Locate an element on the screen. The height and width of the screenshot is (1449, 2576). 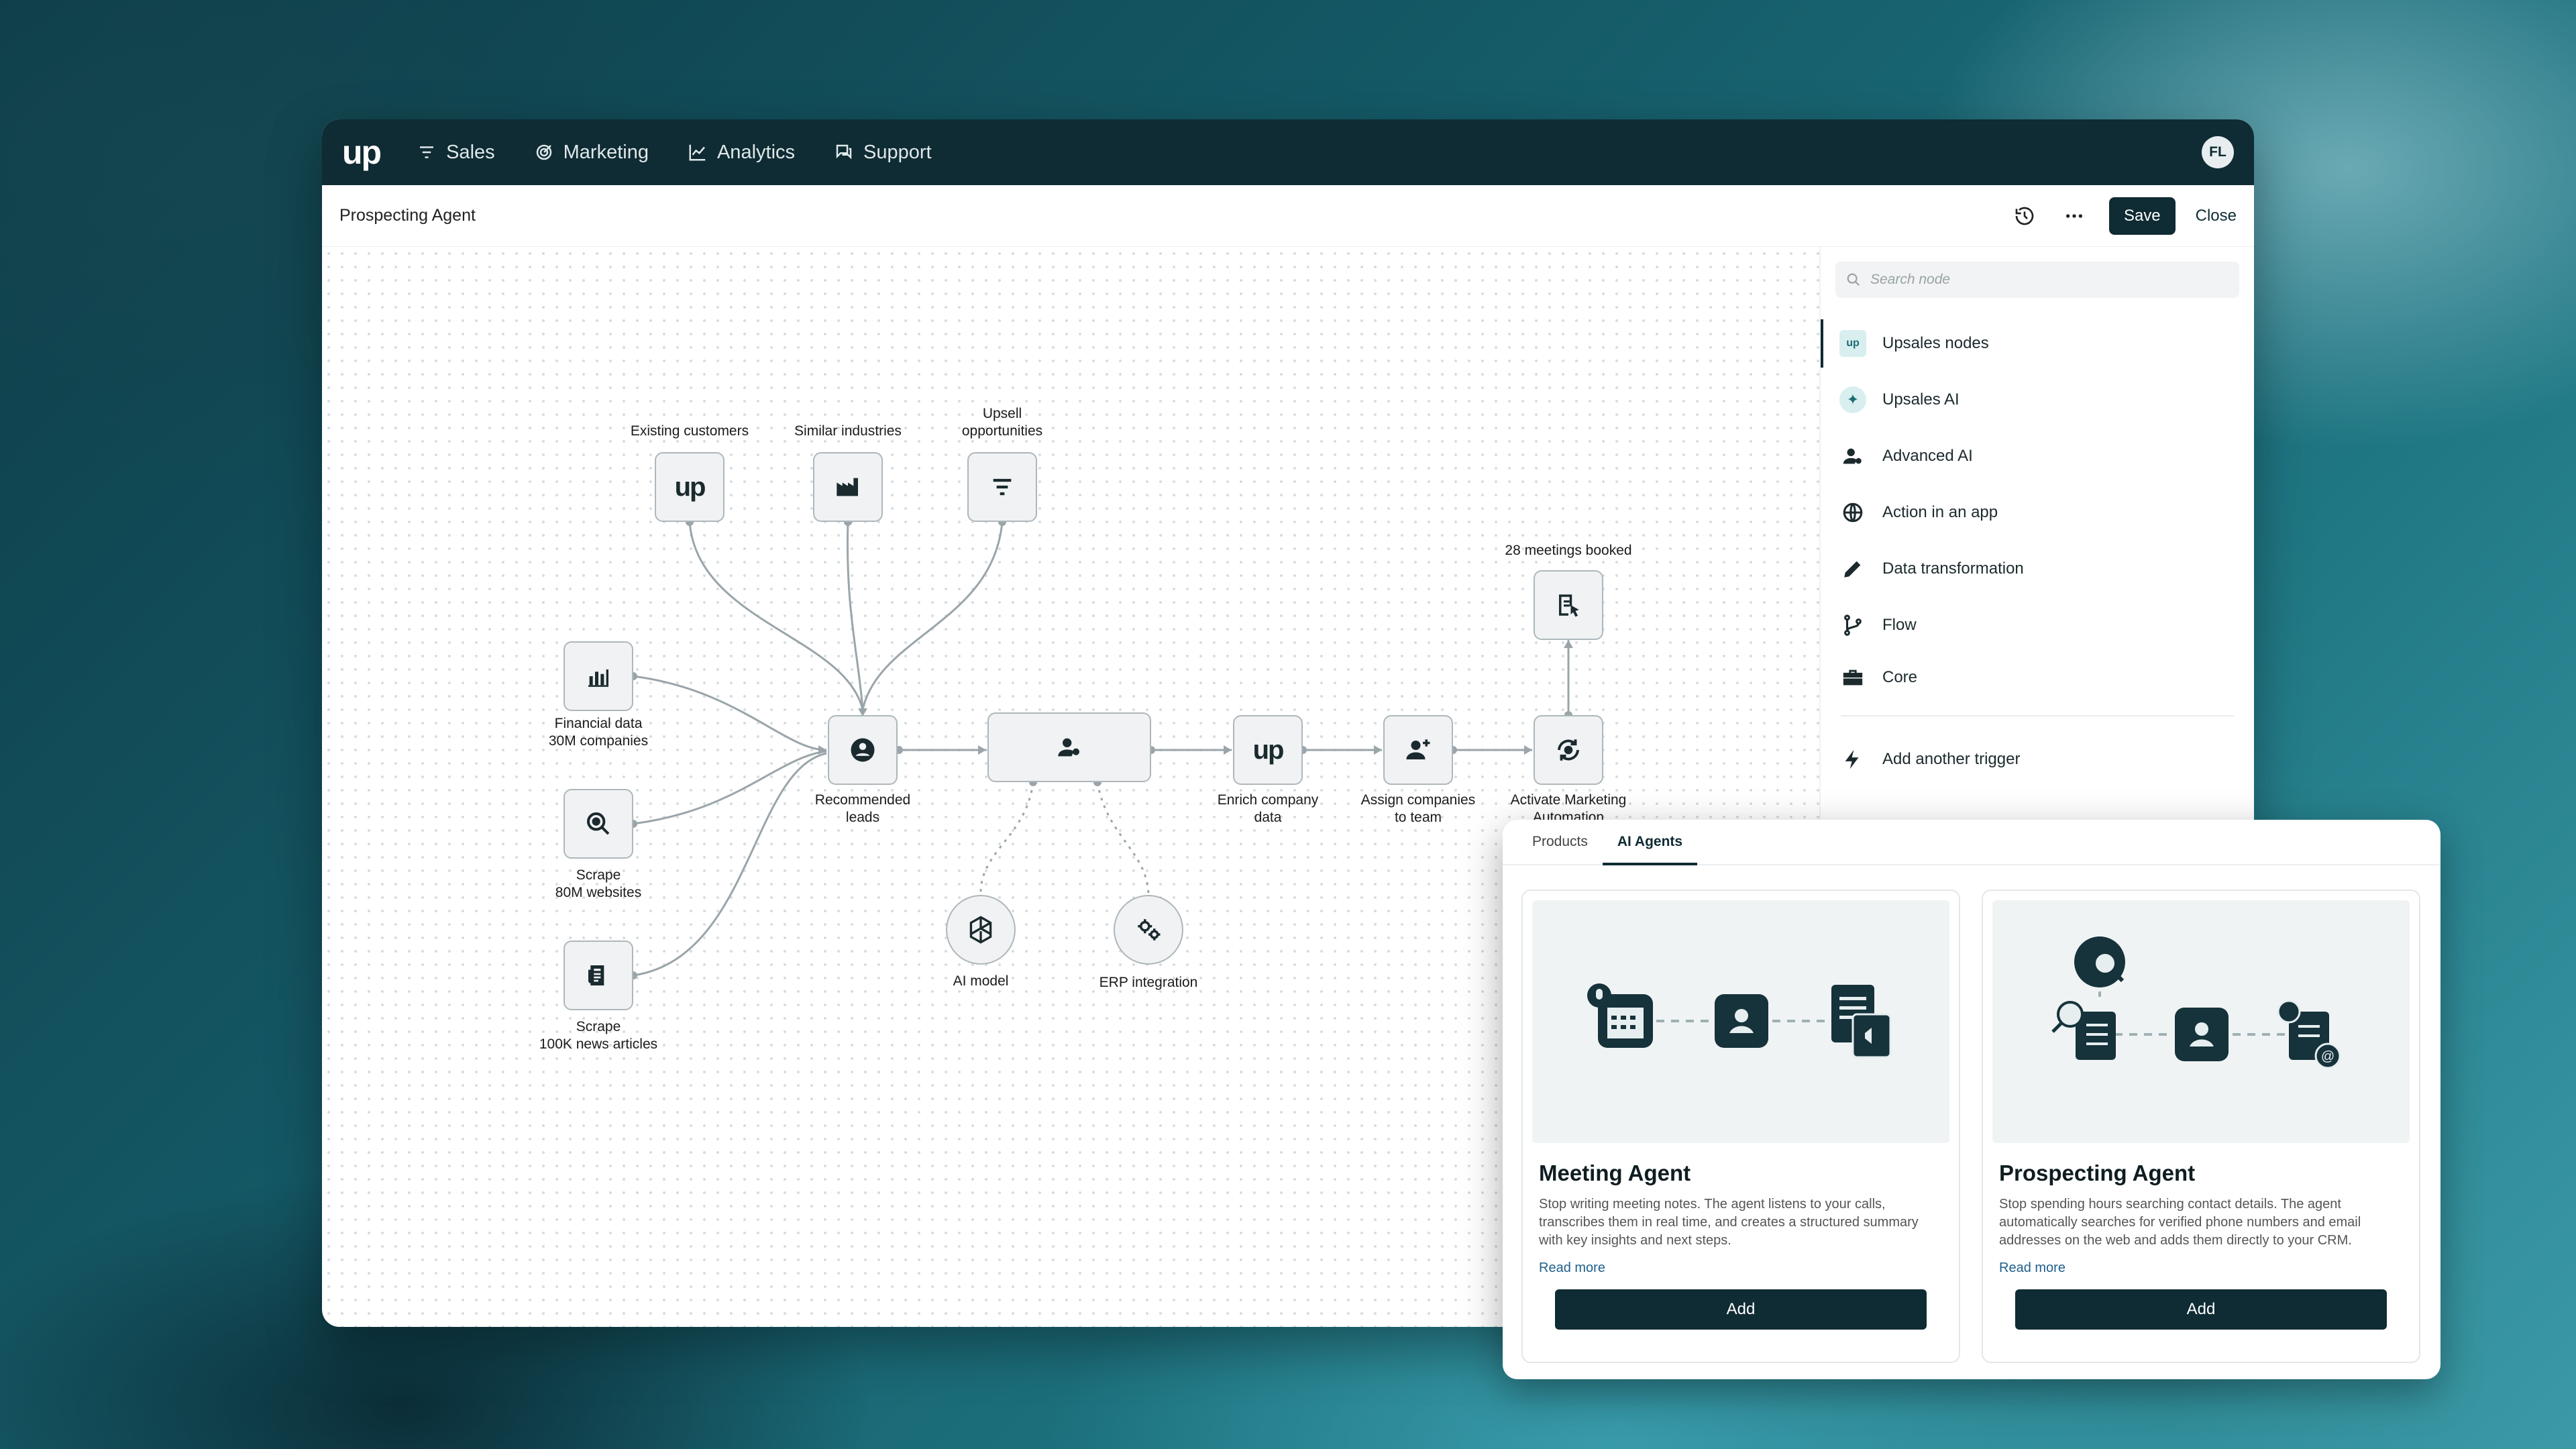
label-financial-line1: Financial data is located at coordinates (598, 723).